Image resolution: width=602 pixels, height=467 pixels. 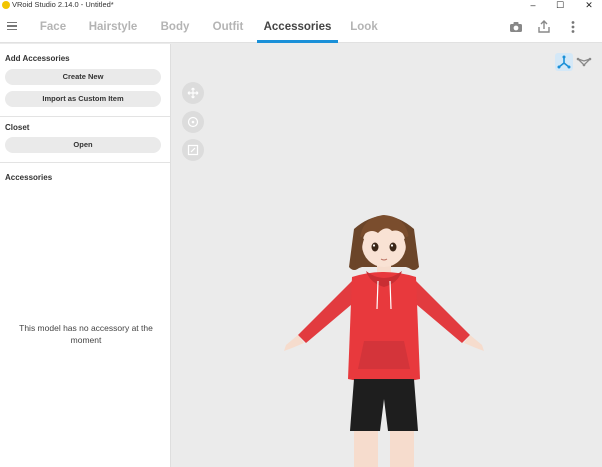 I want to click on export-icon, so click(x=544, y=27).